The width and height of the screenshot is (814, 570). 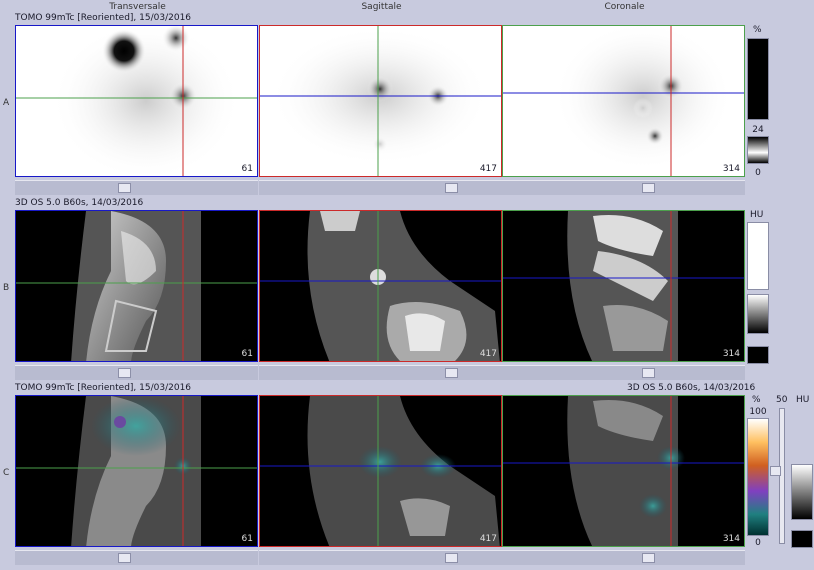 What do you see at coordinates (757, 215) in the screenshot?
I see `ct-scale-unit: HU` at bounding box center [757, 215].